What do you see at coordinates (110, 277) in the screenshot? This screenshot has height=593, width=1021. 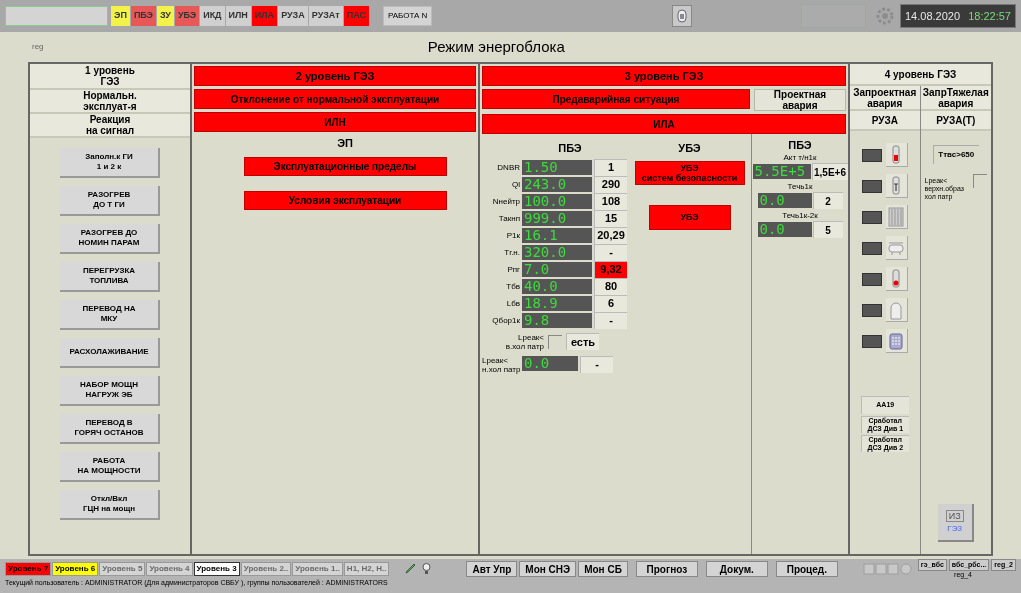 I see `mode-button: ПЕРЕГРУЗКА ТОПЛИВА` at bounding box center [110, 277].